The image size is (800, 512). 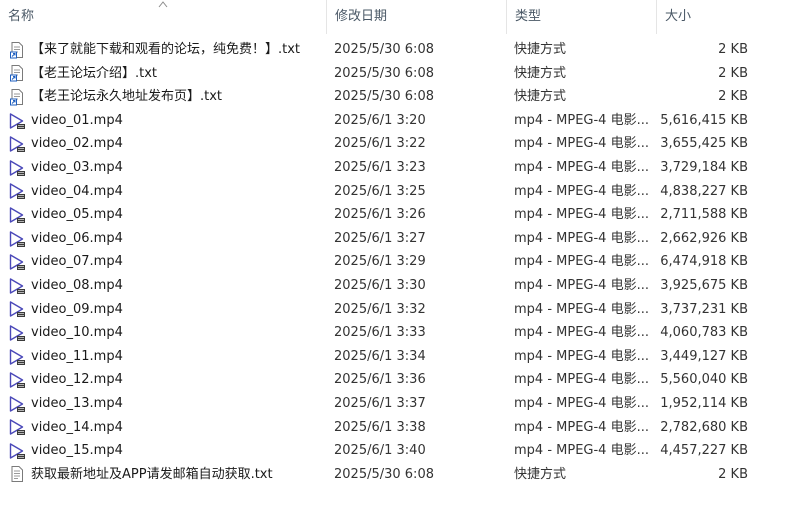 I want to click on file-date: 2025/6/1 3:38, so click(x=380, y=427).